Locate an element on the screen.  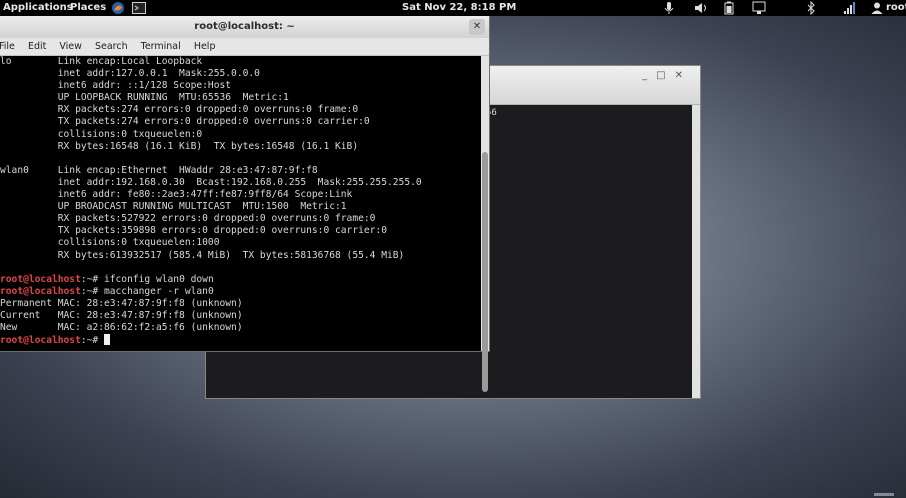
scrollbar-background-terminal is located at coordinates (696, 251).